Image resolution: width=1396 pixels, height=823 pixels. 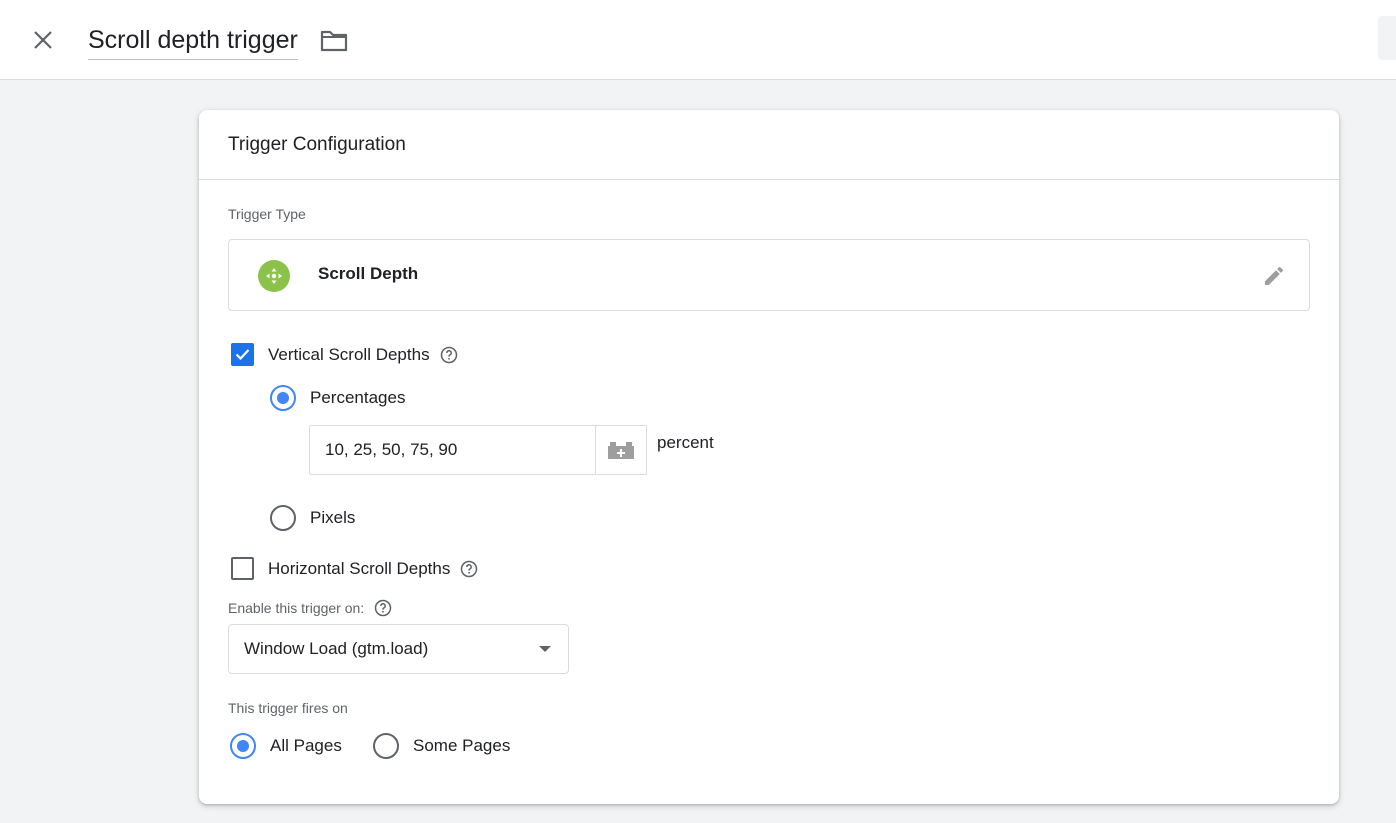 I want to click on folder-icon, so click(x=334, y=41).